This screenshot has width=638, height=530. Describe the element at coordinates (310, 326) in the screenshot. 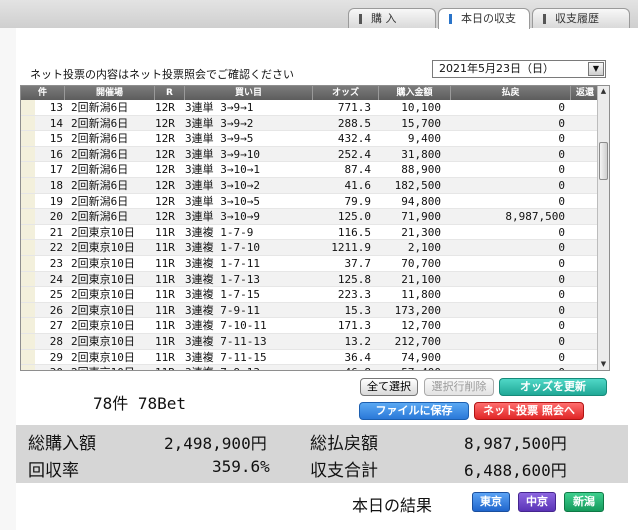

I see `table-row: 27 2回東京10日 11R 3連複 7-10-11 171.3 12,700 0` at that location.